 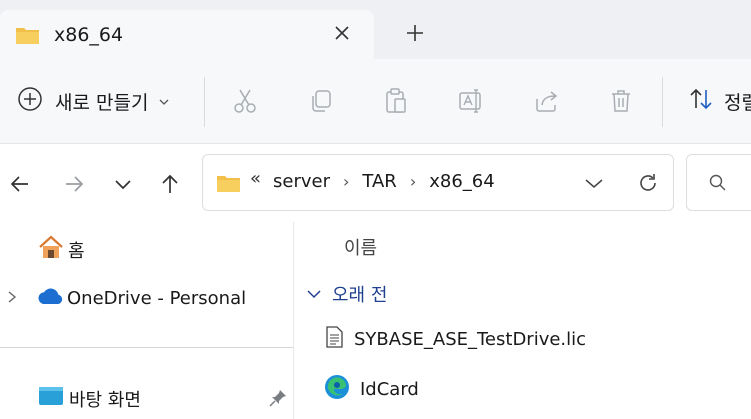 I want to click on share-icon, so click(x=547, y=101).